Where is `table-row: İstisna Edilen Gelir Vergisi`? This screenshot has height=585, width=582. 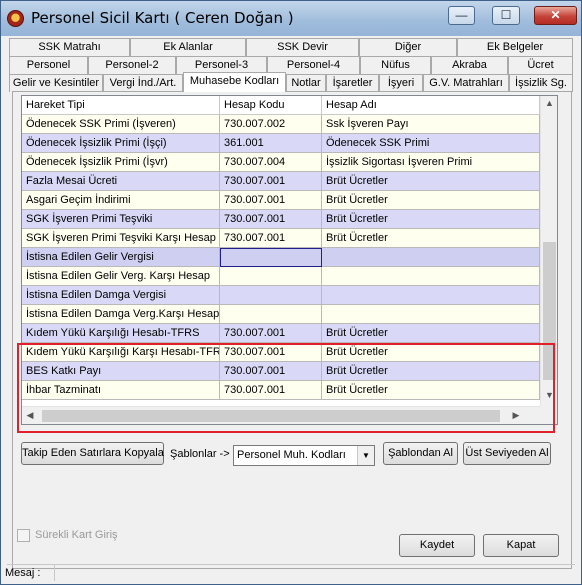 table-row: İstisna Edilen Gelir Vergisi is located at coordinates (281, 257).